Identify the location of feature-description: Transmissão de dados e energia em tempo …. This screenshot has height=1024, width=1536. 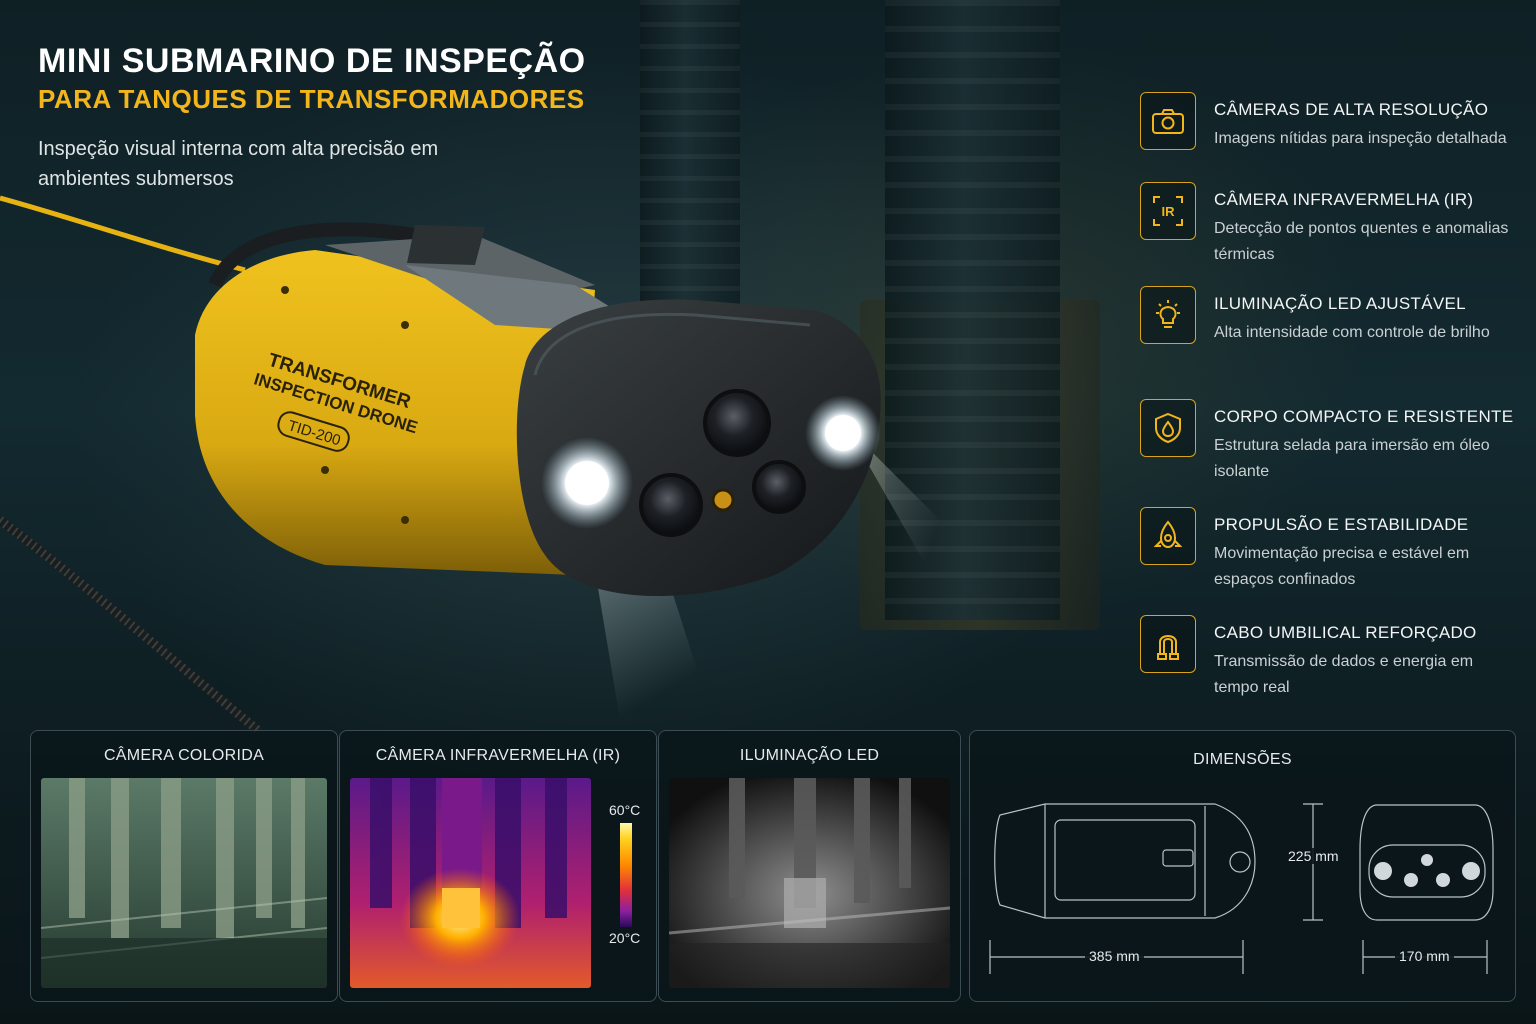
(1344, 674).